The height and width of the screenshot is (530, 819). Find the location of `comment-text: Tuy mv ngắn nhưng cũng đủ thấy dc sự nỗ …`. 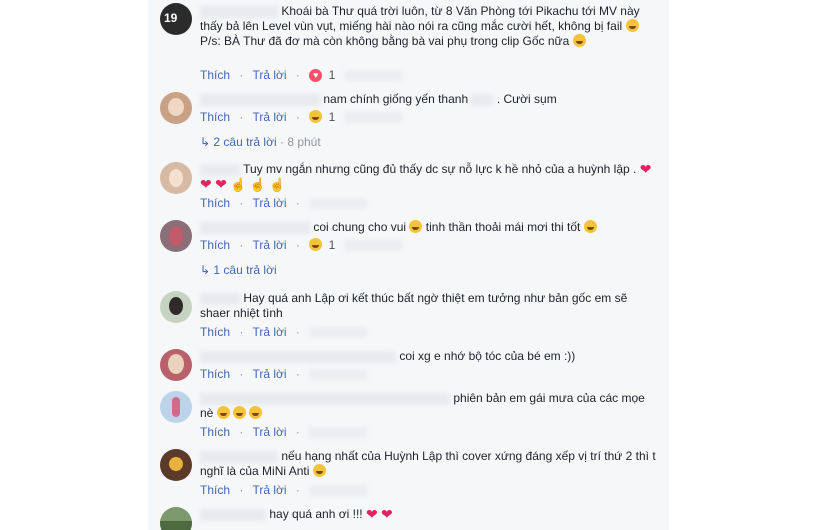

comment-text: Tuy mv ngắn nhưng cũng đủ thấy dc sự nỗ … is located at coordinates (426, 176).